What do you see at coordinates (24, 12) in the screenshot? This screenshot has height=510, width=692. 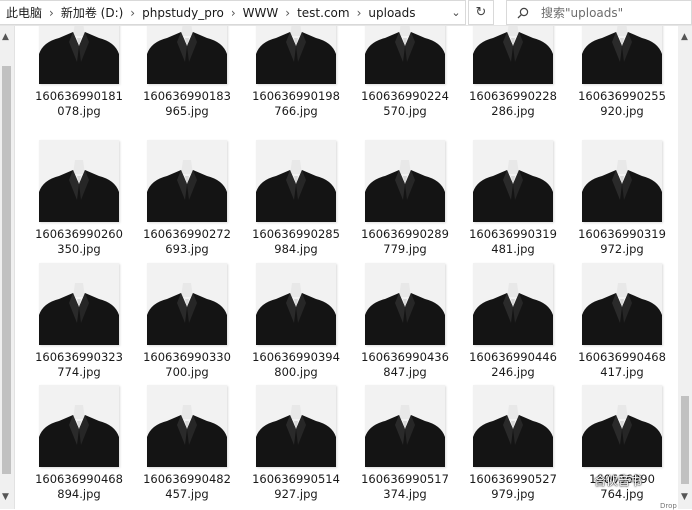 I see `breadcrumb-this-pc: 此电脑` at bounding box center [24, 12].